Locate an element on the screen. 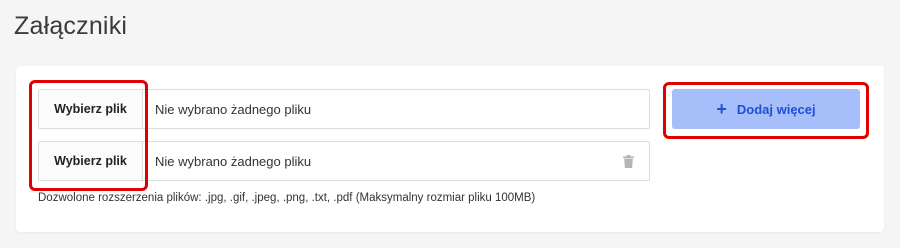  add-more-button: + Dodaj więcej is located at coordinates (766, 109).